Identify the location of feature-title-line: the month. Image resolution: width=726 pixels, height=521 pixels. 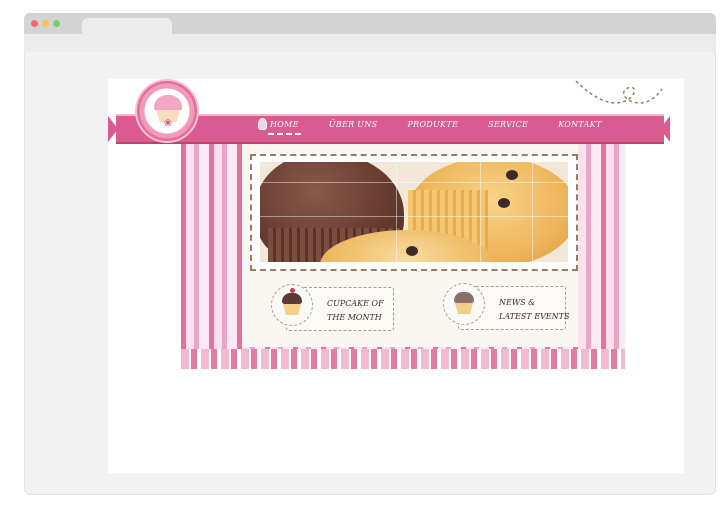
(354, 317).